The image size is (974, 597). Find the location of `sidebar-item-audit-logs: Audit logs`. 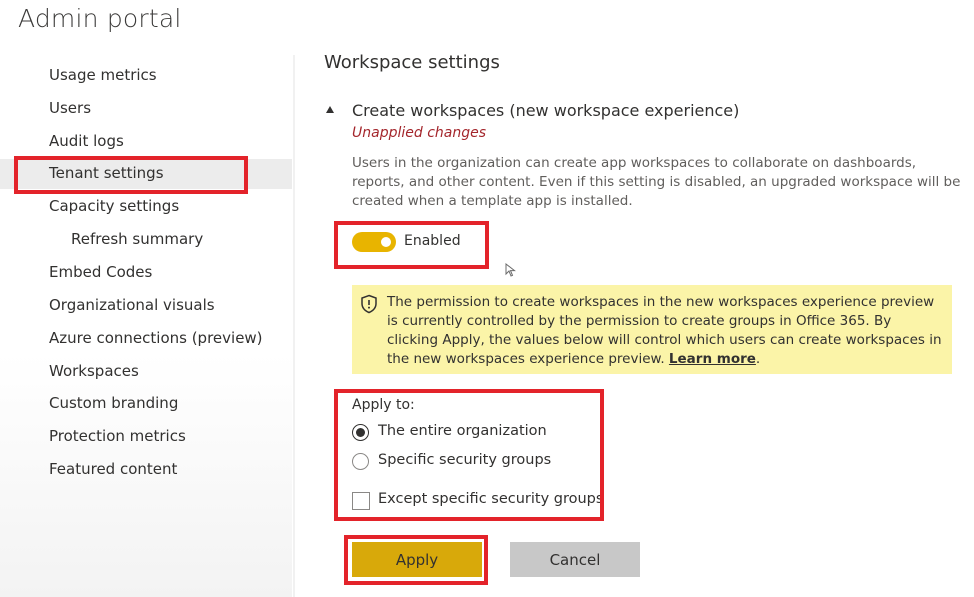

sidebar-item-audit-logs: Audit logs is located at coordinates (146, 142).